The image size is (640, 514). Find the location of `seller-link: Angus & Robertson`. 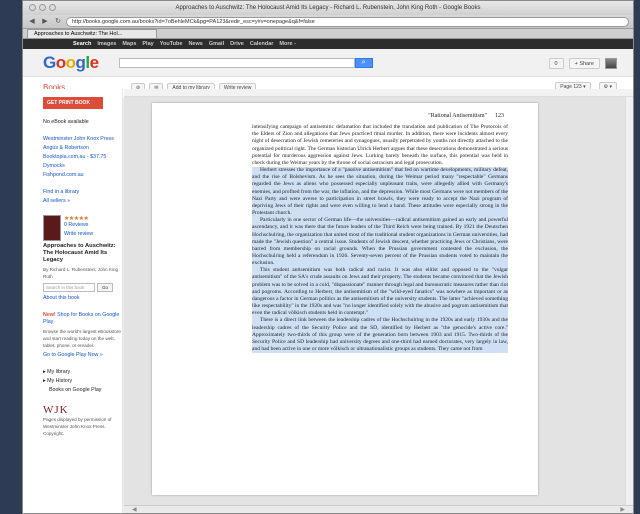

seller-link: Angus & Robertson is located at coordinates (82, 148).